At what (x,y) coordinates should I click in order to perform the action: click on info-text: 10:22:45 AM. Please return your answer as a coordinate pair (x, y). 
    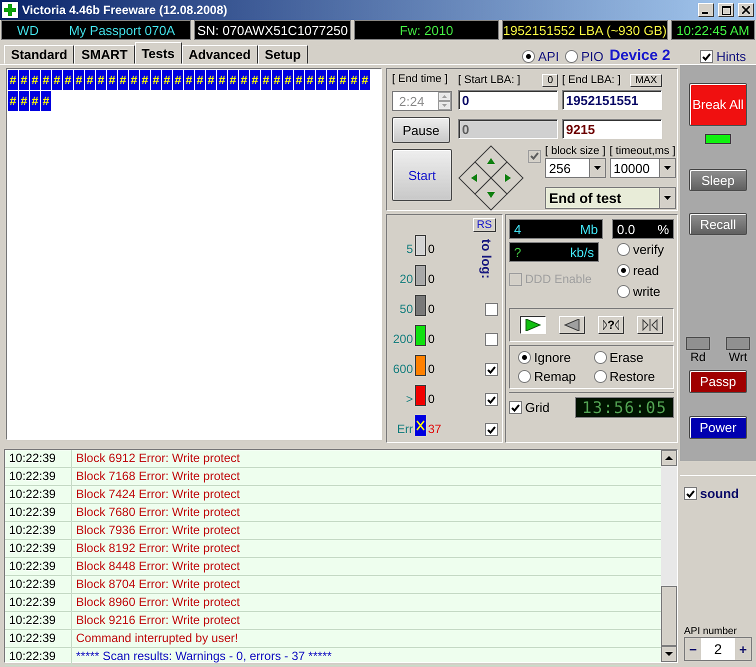
    Looking at the image, I should click on (713, 30).